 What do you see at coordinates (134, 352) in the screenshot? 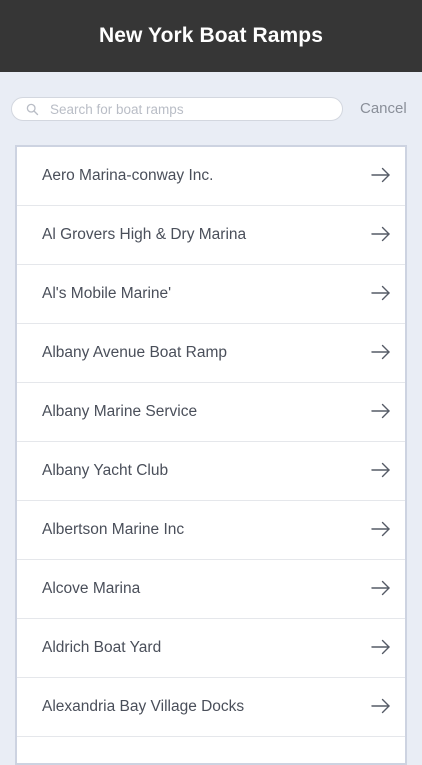
I see `list-item-label: Albany Avenue Boat Ramp` at bounding box center [134, 352].